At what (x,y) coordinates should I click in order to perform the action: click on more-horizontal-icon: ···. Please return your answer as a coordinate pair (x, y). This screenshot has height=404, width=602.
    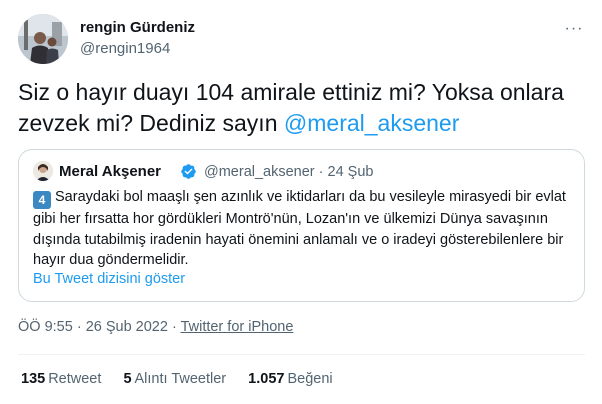
    Looking at the image, I should click on (574, 28).